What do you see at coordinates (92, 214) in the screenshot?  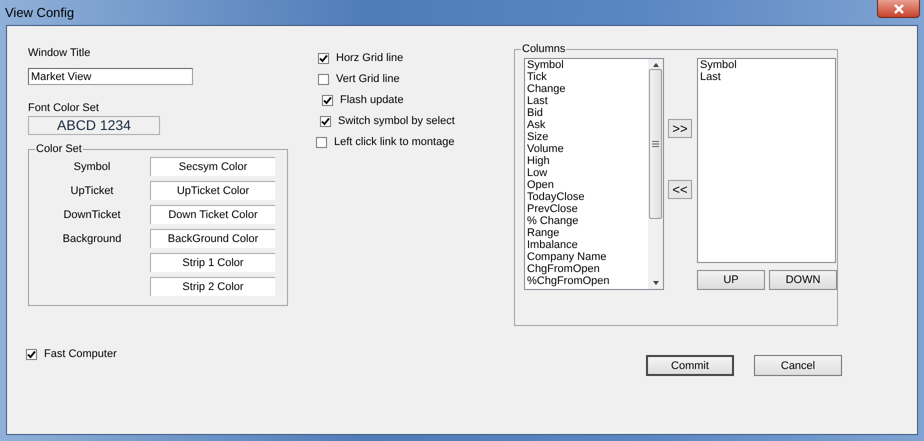 I see `color-label: DownTicket` at bounding box center [92, 214].